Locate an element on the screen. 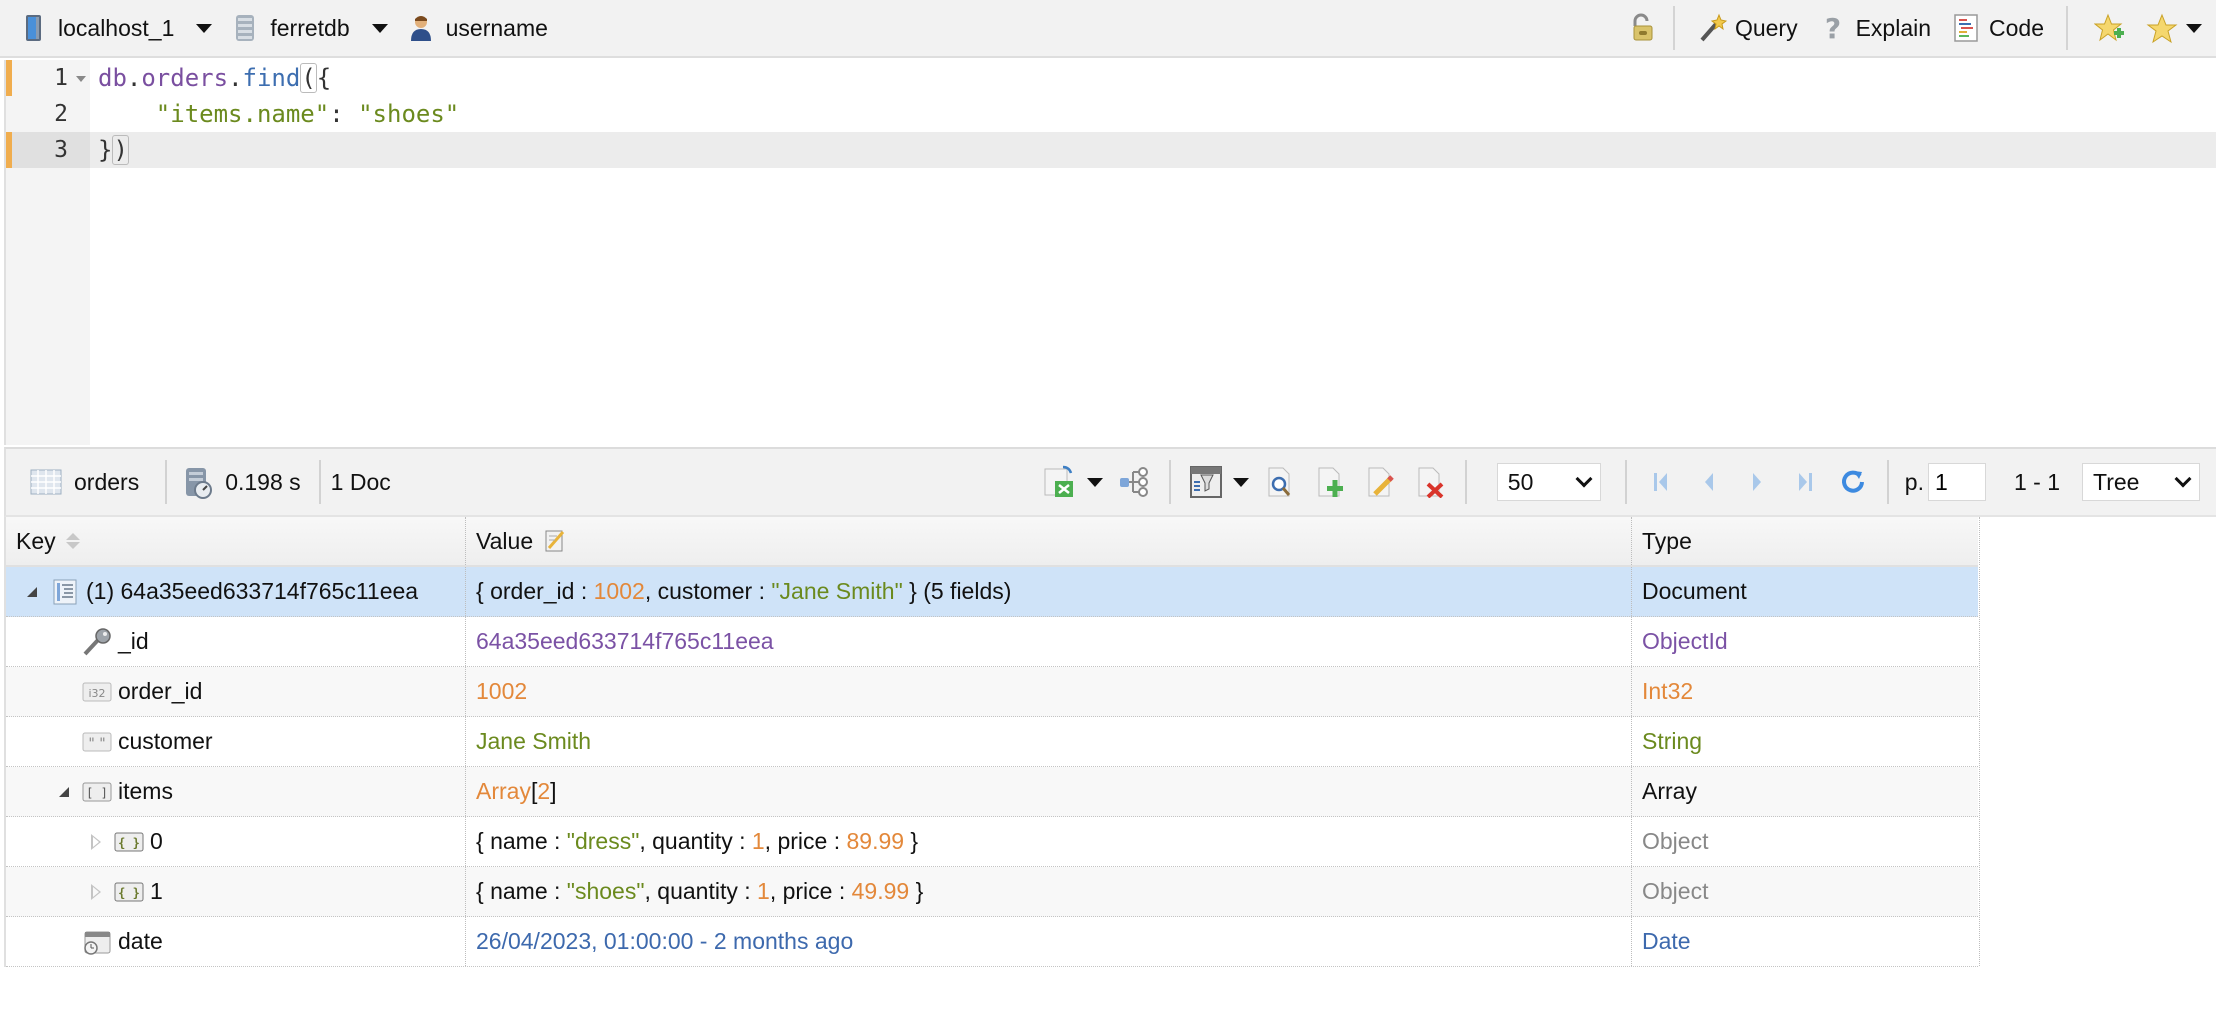 This screenshot has width=2216, height=1022. type-cell: String is located at coordinates (1806, 741).